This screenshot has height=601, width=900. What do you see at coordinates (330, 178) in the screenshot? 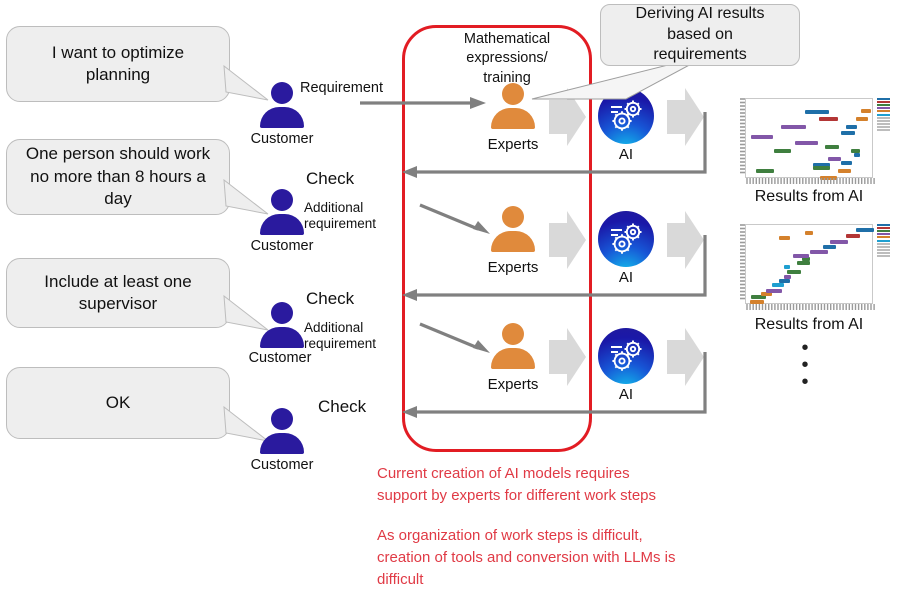
I see `customer-check-2: Check` at bounding box center [330, 178].